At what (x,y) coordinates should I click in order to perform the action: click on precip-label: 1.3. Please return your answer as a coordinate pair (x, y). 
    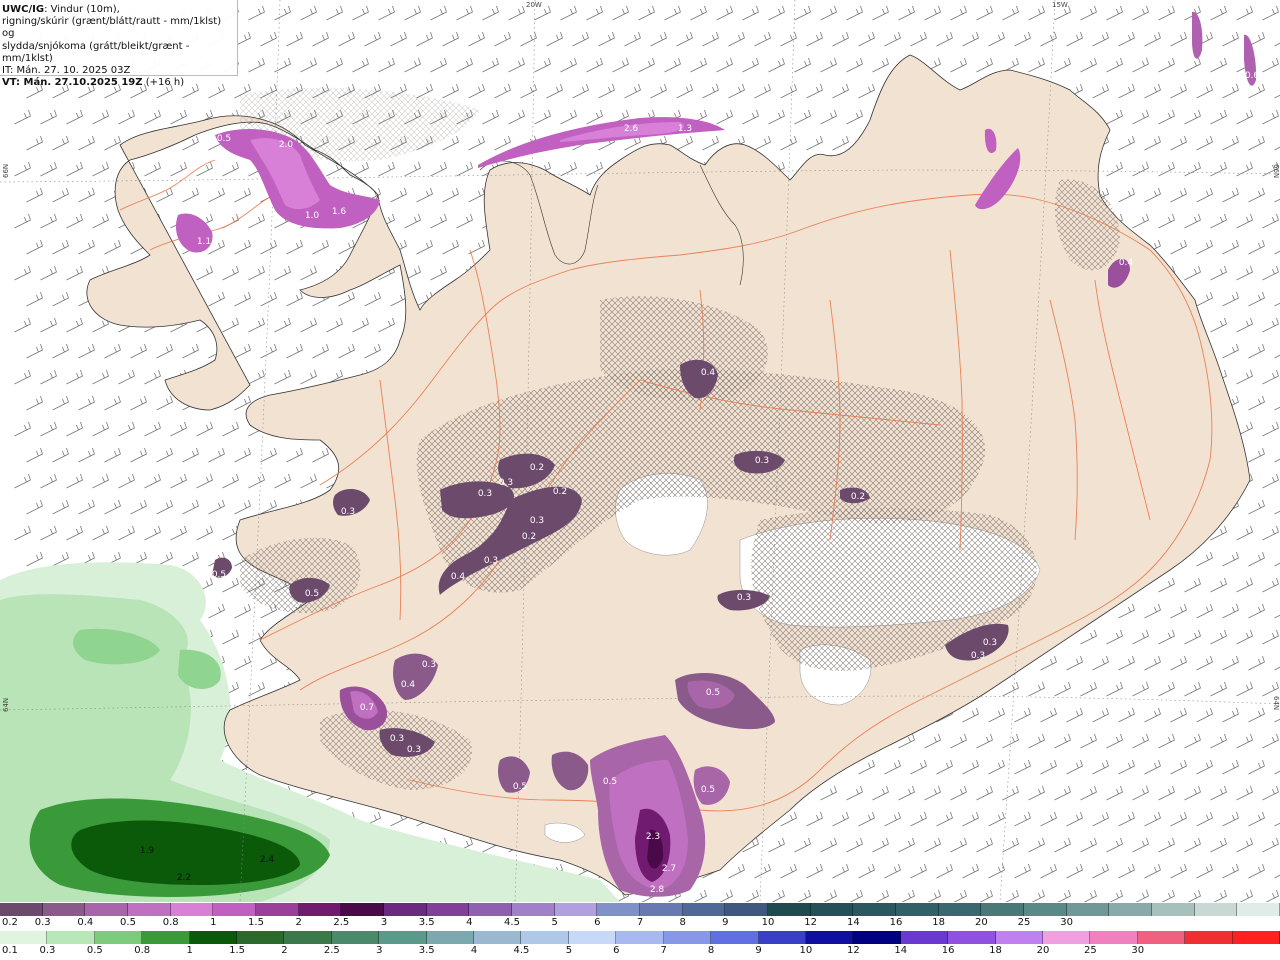
    Looking at the image, I should click on (685, 129).